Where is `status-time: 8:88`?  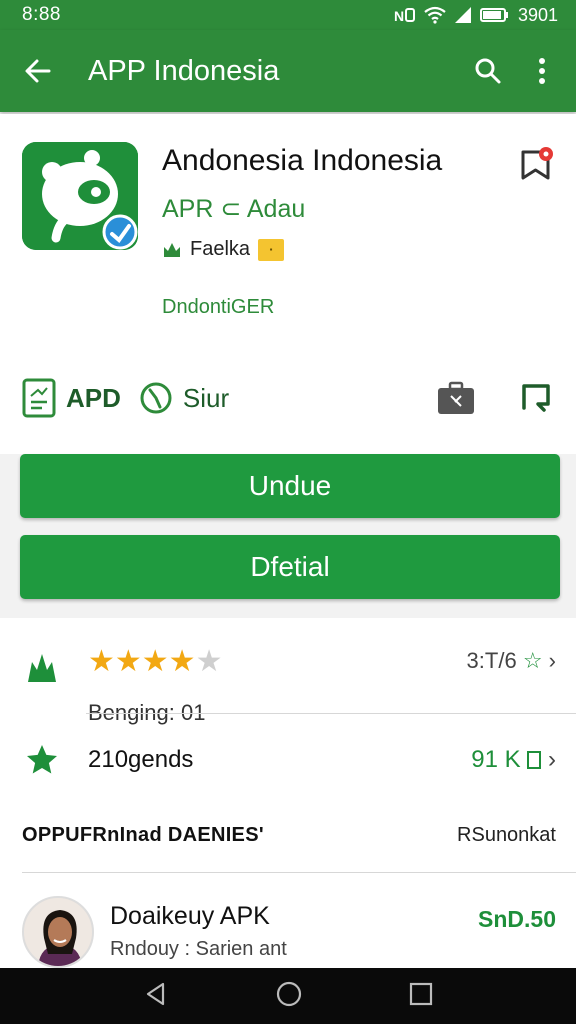 status-time: 8:88 is located at coordinates (41, 14).